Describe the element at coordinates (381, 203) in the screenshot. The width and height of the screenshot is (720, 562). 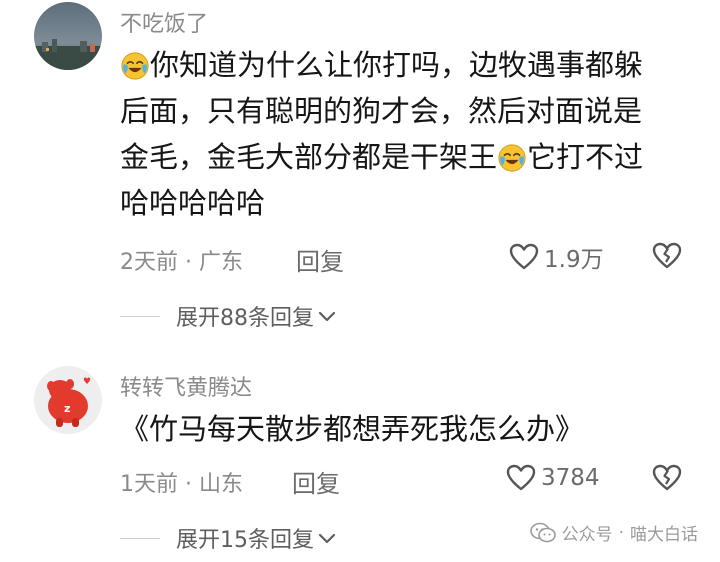
I see `comment-line: 哈哈哈哈哈` at that location.